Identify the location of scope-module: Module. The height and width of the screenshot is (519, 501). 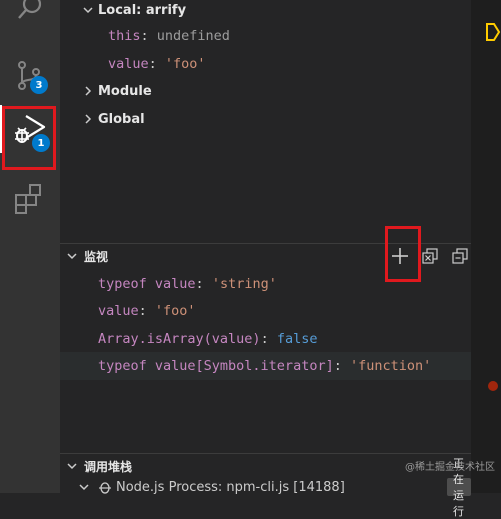
(275, 91).